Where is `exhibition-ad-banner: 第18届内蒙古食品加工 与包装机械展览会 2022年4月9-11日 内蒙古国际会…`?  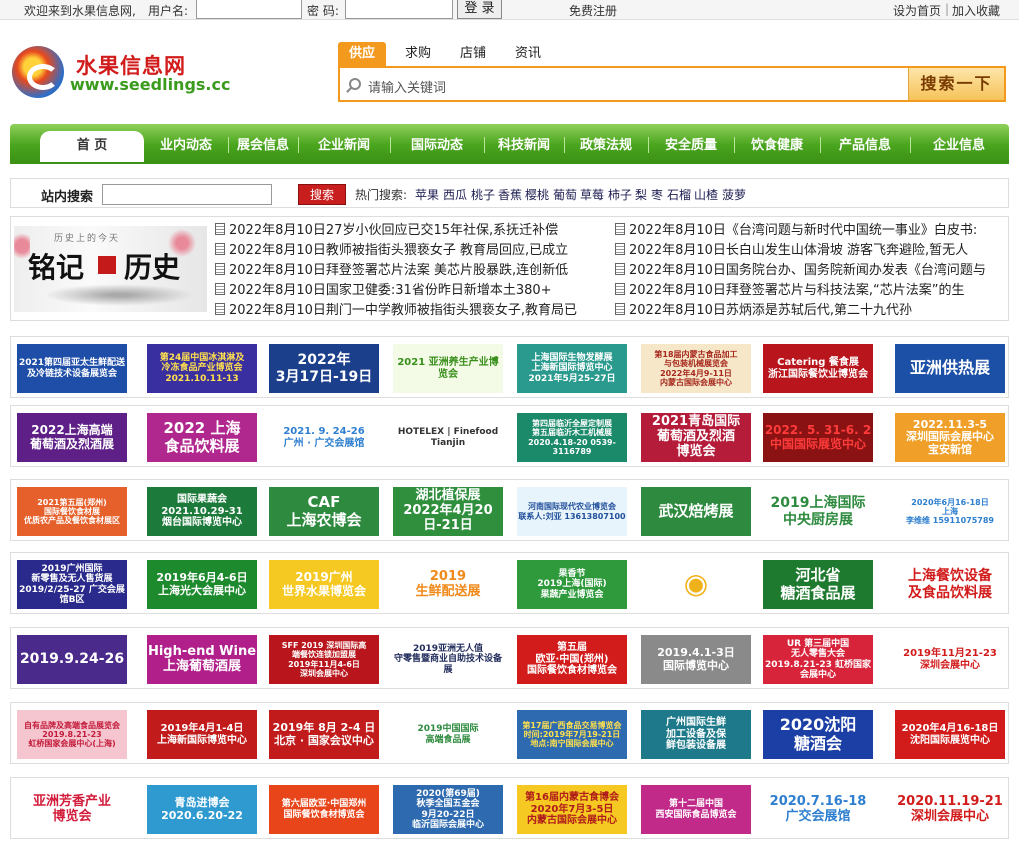 exhibition-ad-banner: 第18届内蒙古食品加工 与包装机械展览会 2022年4月9-11日 内蒙古国际会… is located at coordinates (696, 368).